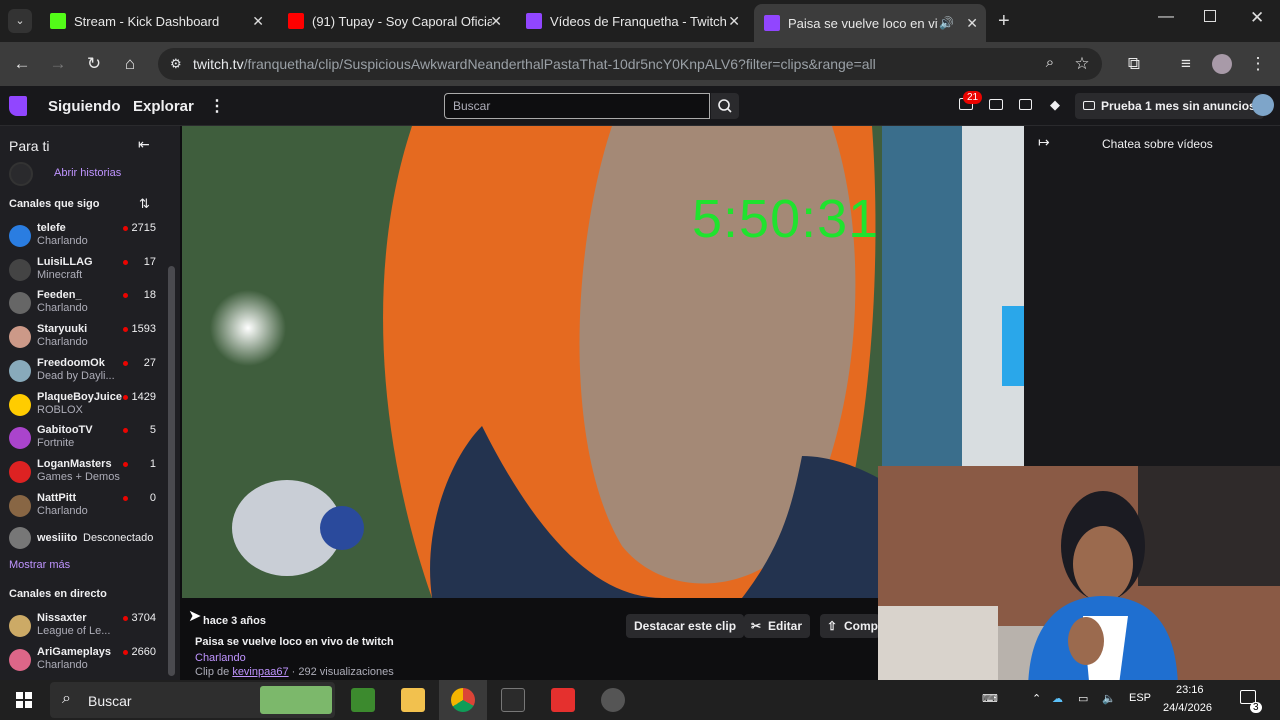 The width and height of the screenshot is (1280, 720). What do you see at coordinates (685, 626) in the screenshot?
I see `feature-clip-button: Destacar este clip` at bounding box center [685, 626].